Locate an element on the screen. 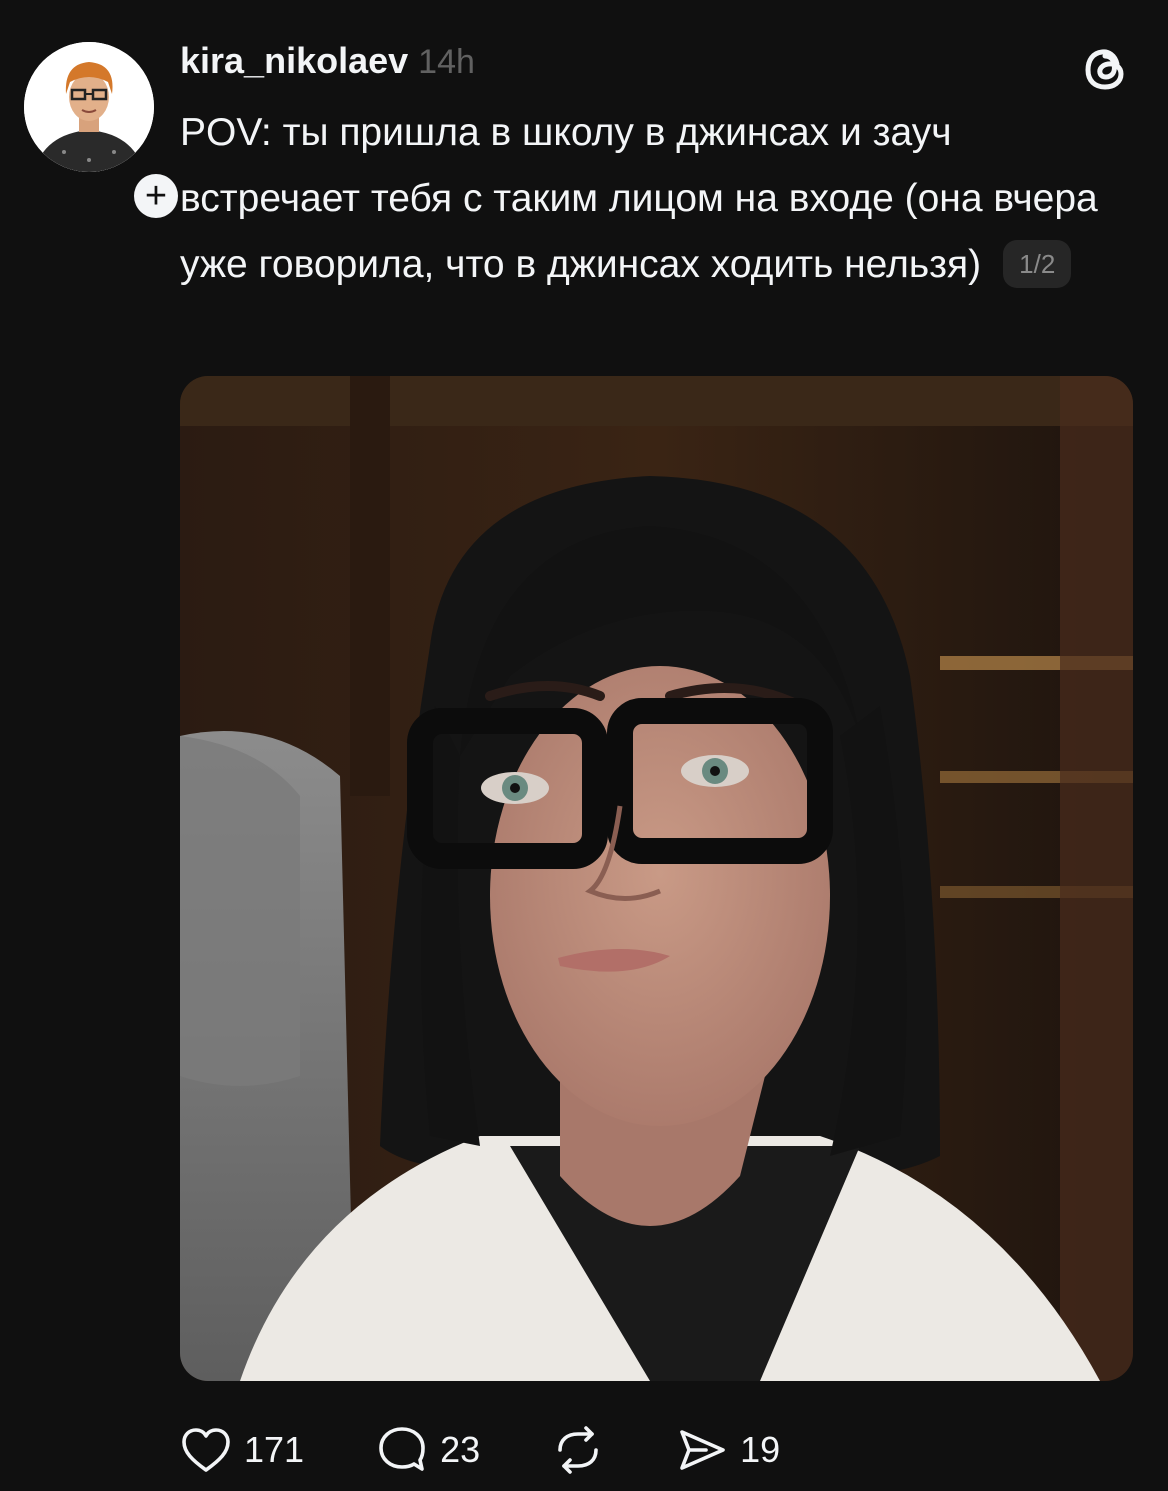  share-button: 19 is located at coordinates (728, 1450).